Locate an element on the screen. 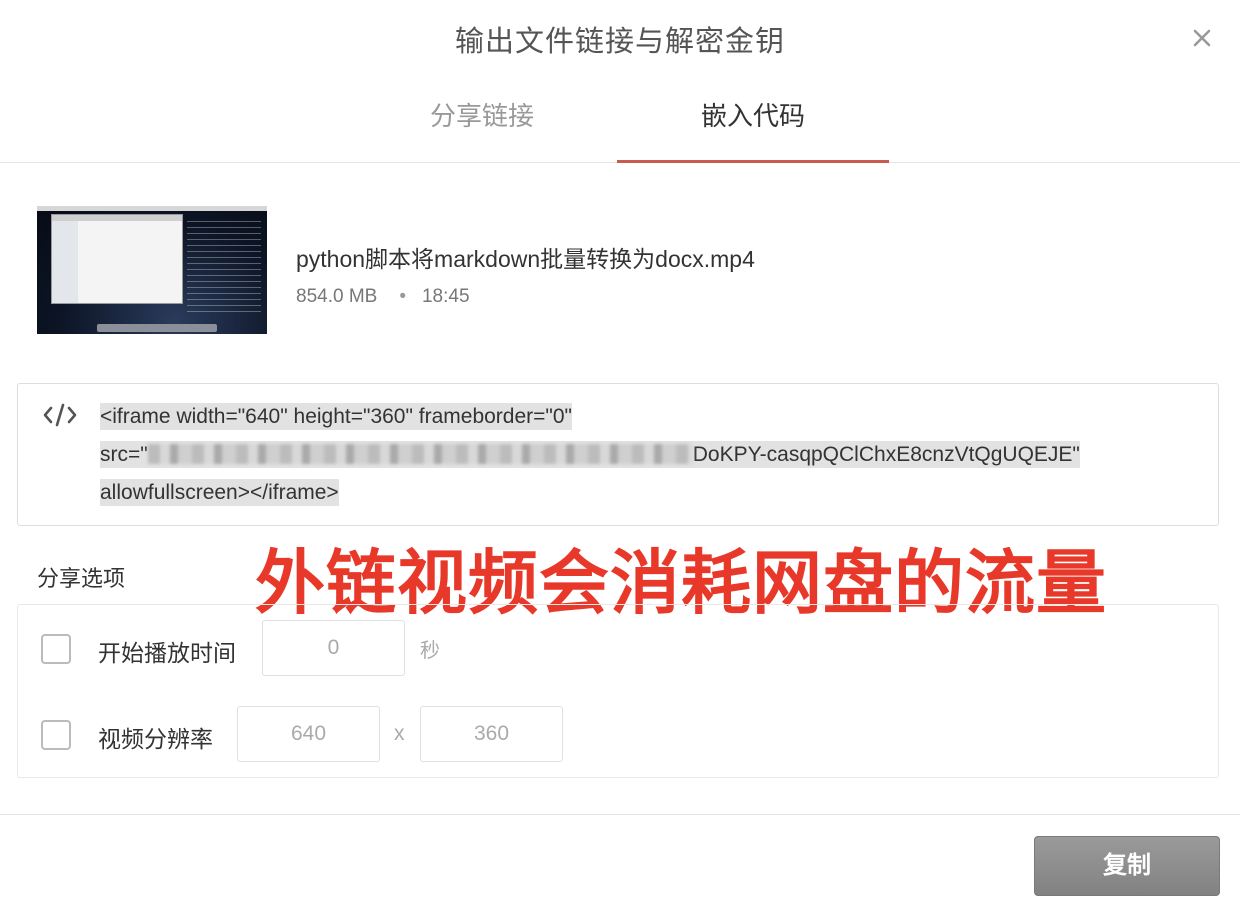  file-name: python脚本将markdown批量转换为docx.mp4 is located at coordinates (525, 259).